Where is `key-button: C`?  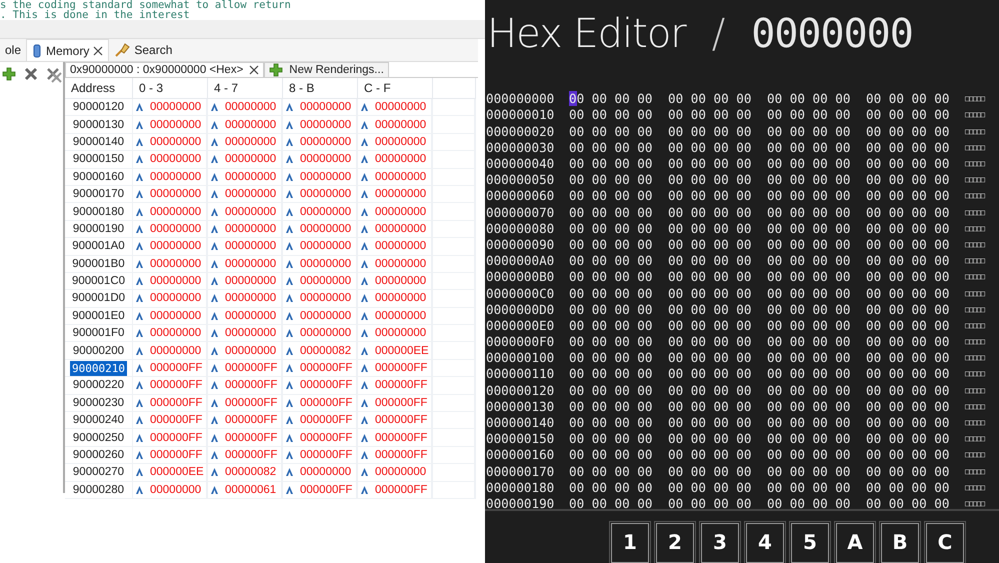
key-button: C is located at coordinates (945, 543).